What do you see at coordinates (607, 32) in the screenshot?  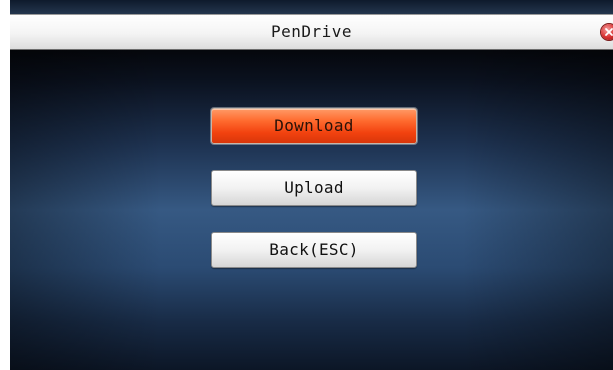 I see `close-icon` at bounding box center [607, 32].